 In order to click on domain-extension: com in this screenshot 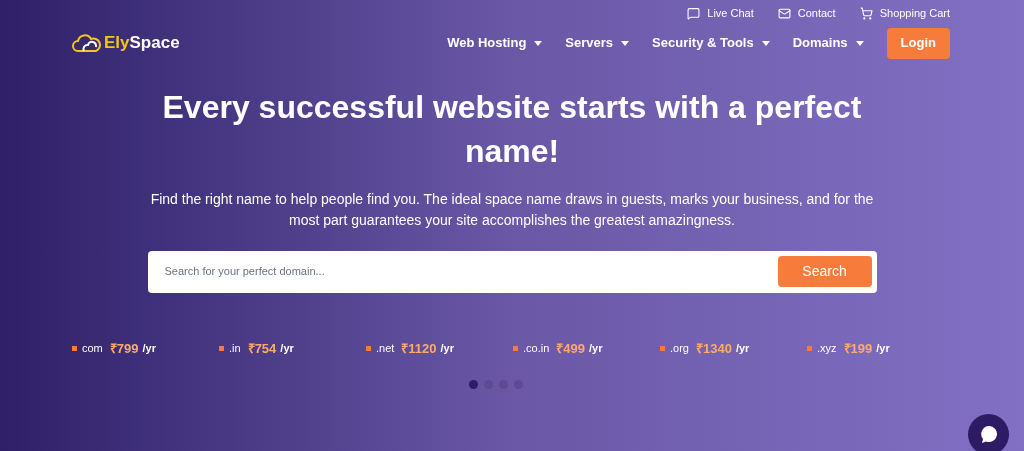, I will do `click(92, 348)`.